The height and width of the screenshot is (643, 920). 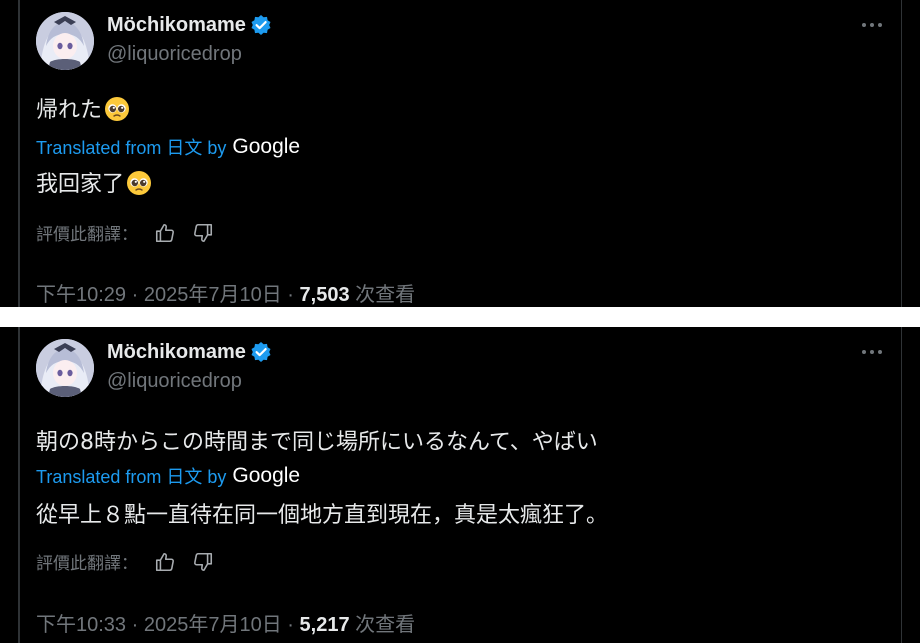 What do you see at coordinates (80, 184) in the screenshot?
I see `translated-text: 我回家了` at bounding box center [80, 184].